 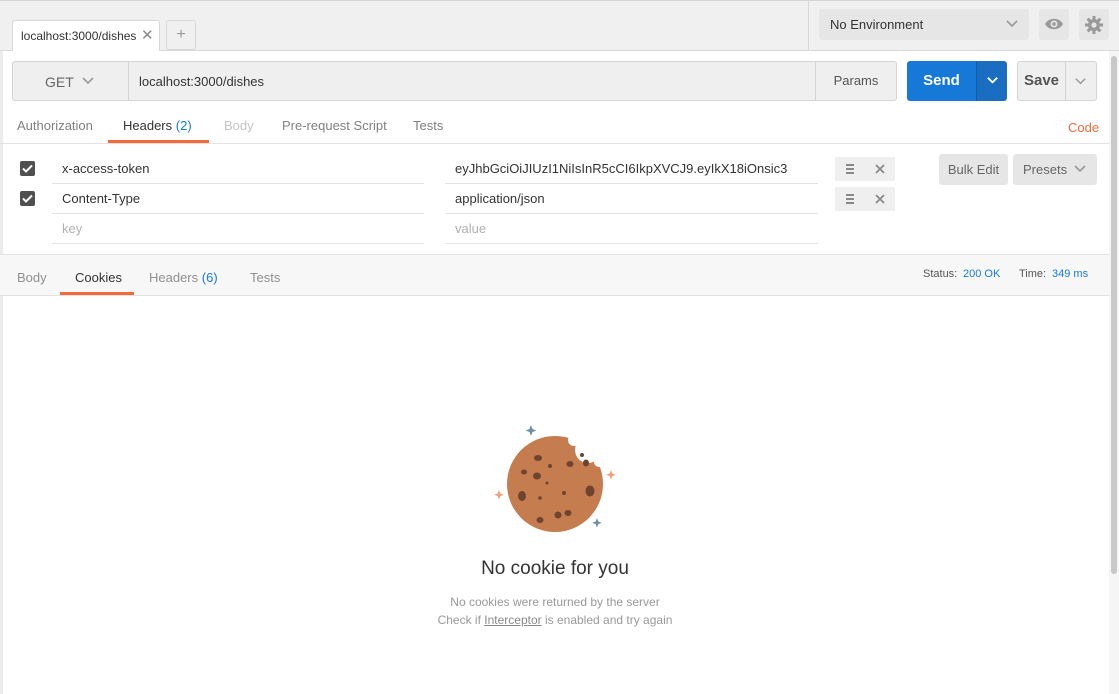 I want to click on tab-pre-request-script: Pre-request Script, so click(x=334, y=125).